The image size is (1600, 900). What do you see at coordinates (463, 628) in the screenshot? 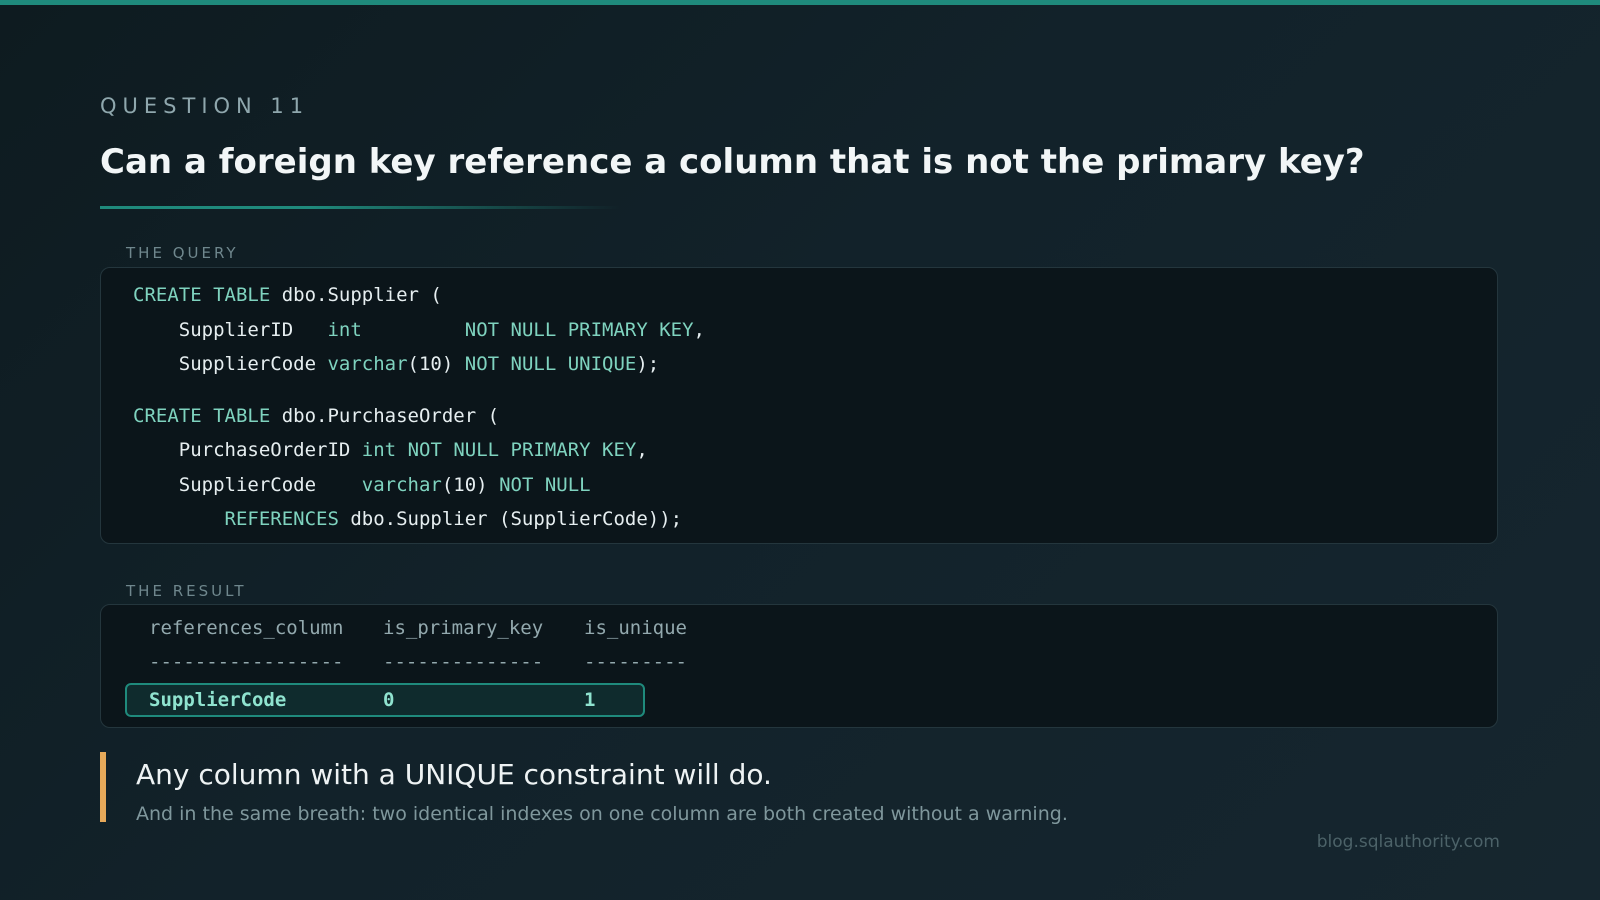
I see `column-header-is-primary-key: is_primary_key` at bounding box center [463, 628].